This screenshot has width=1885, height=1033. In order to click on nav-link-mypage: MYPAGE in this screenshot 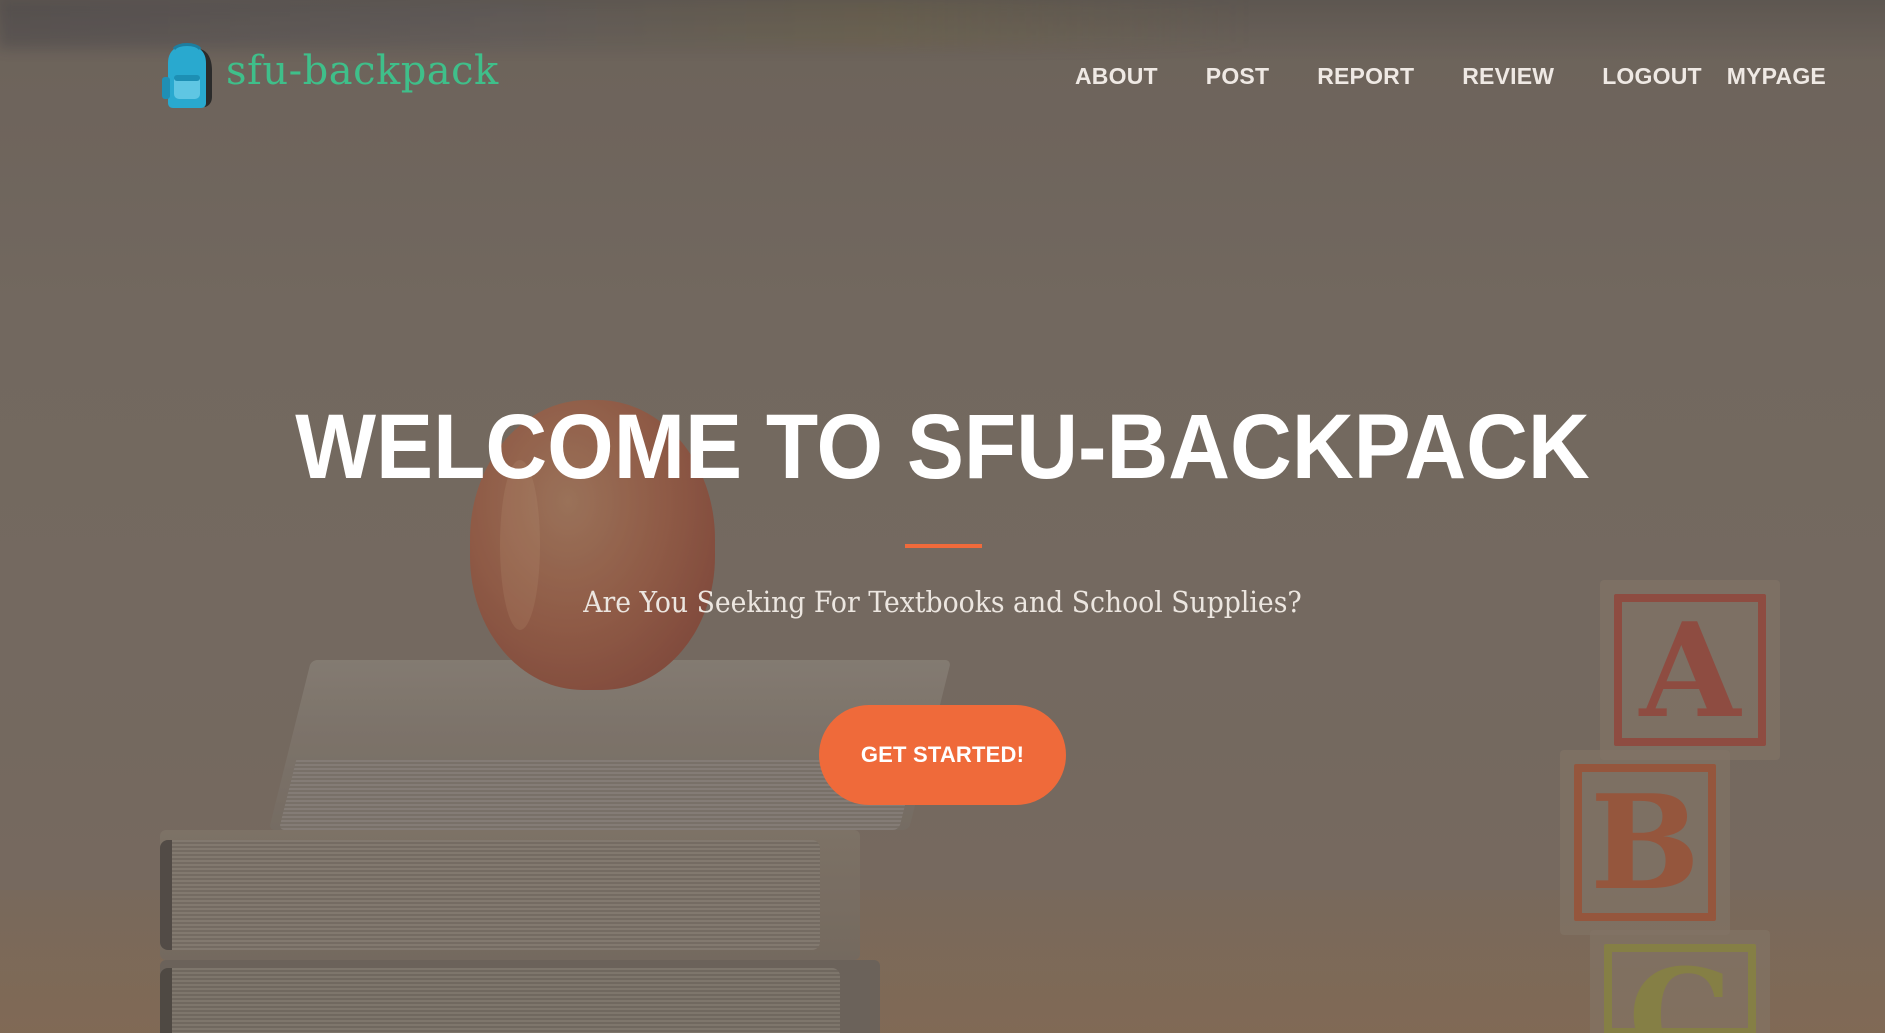, I will do `click(1776, 76)`.